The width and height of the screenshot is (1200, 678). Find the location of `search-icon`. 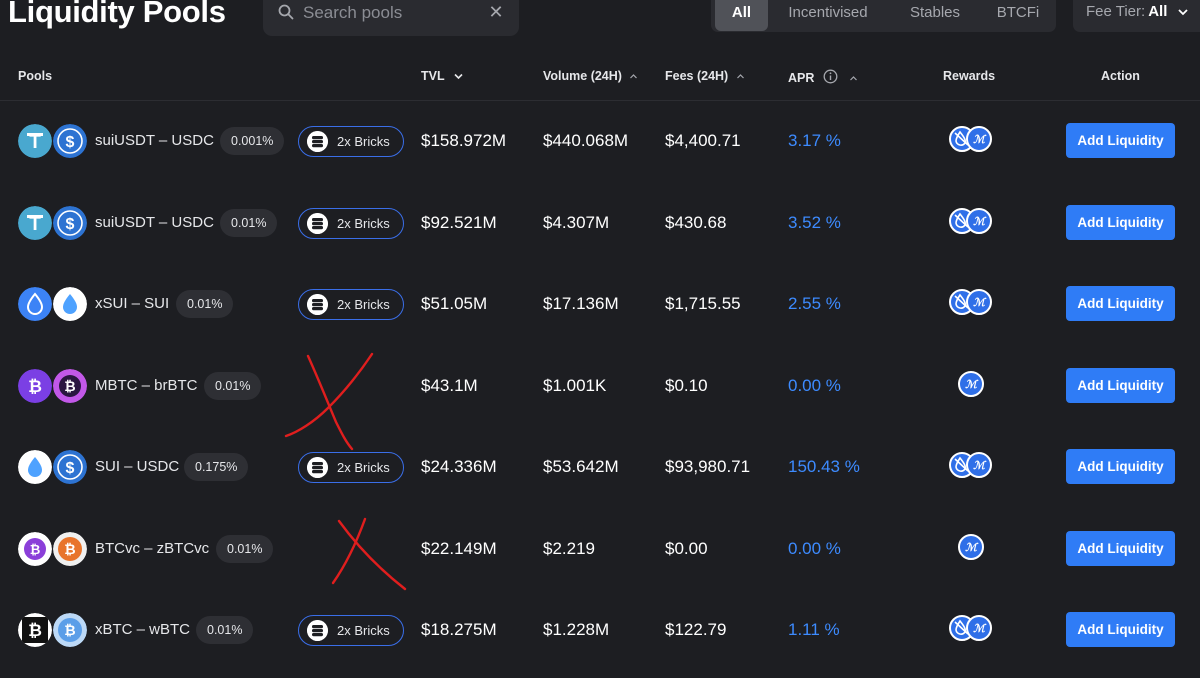

search-icon is located at coordinates (286, 12).